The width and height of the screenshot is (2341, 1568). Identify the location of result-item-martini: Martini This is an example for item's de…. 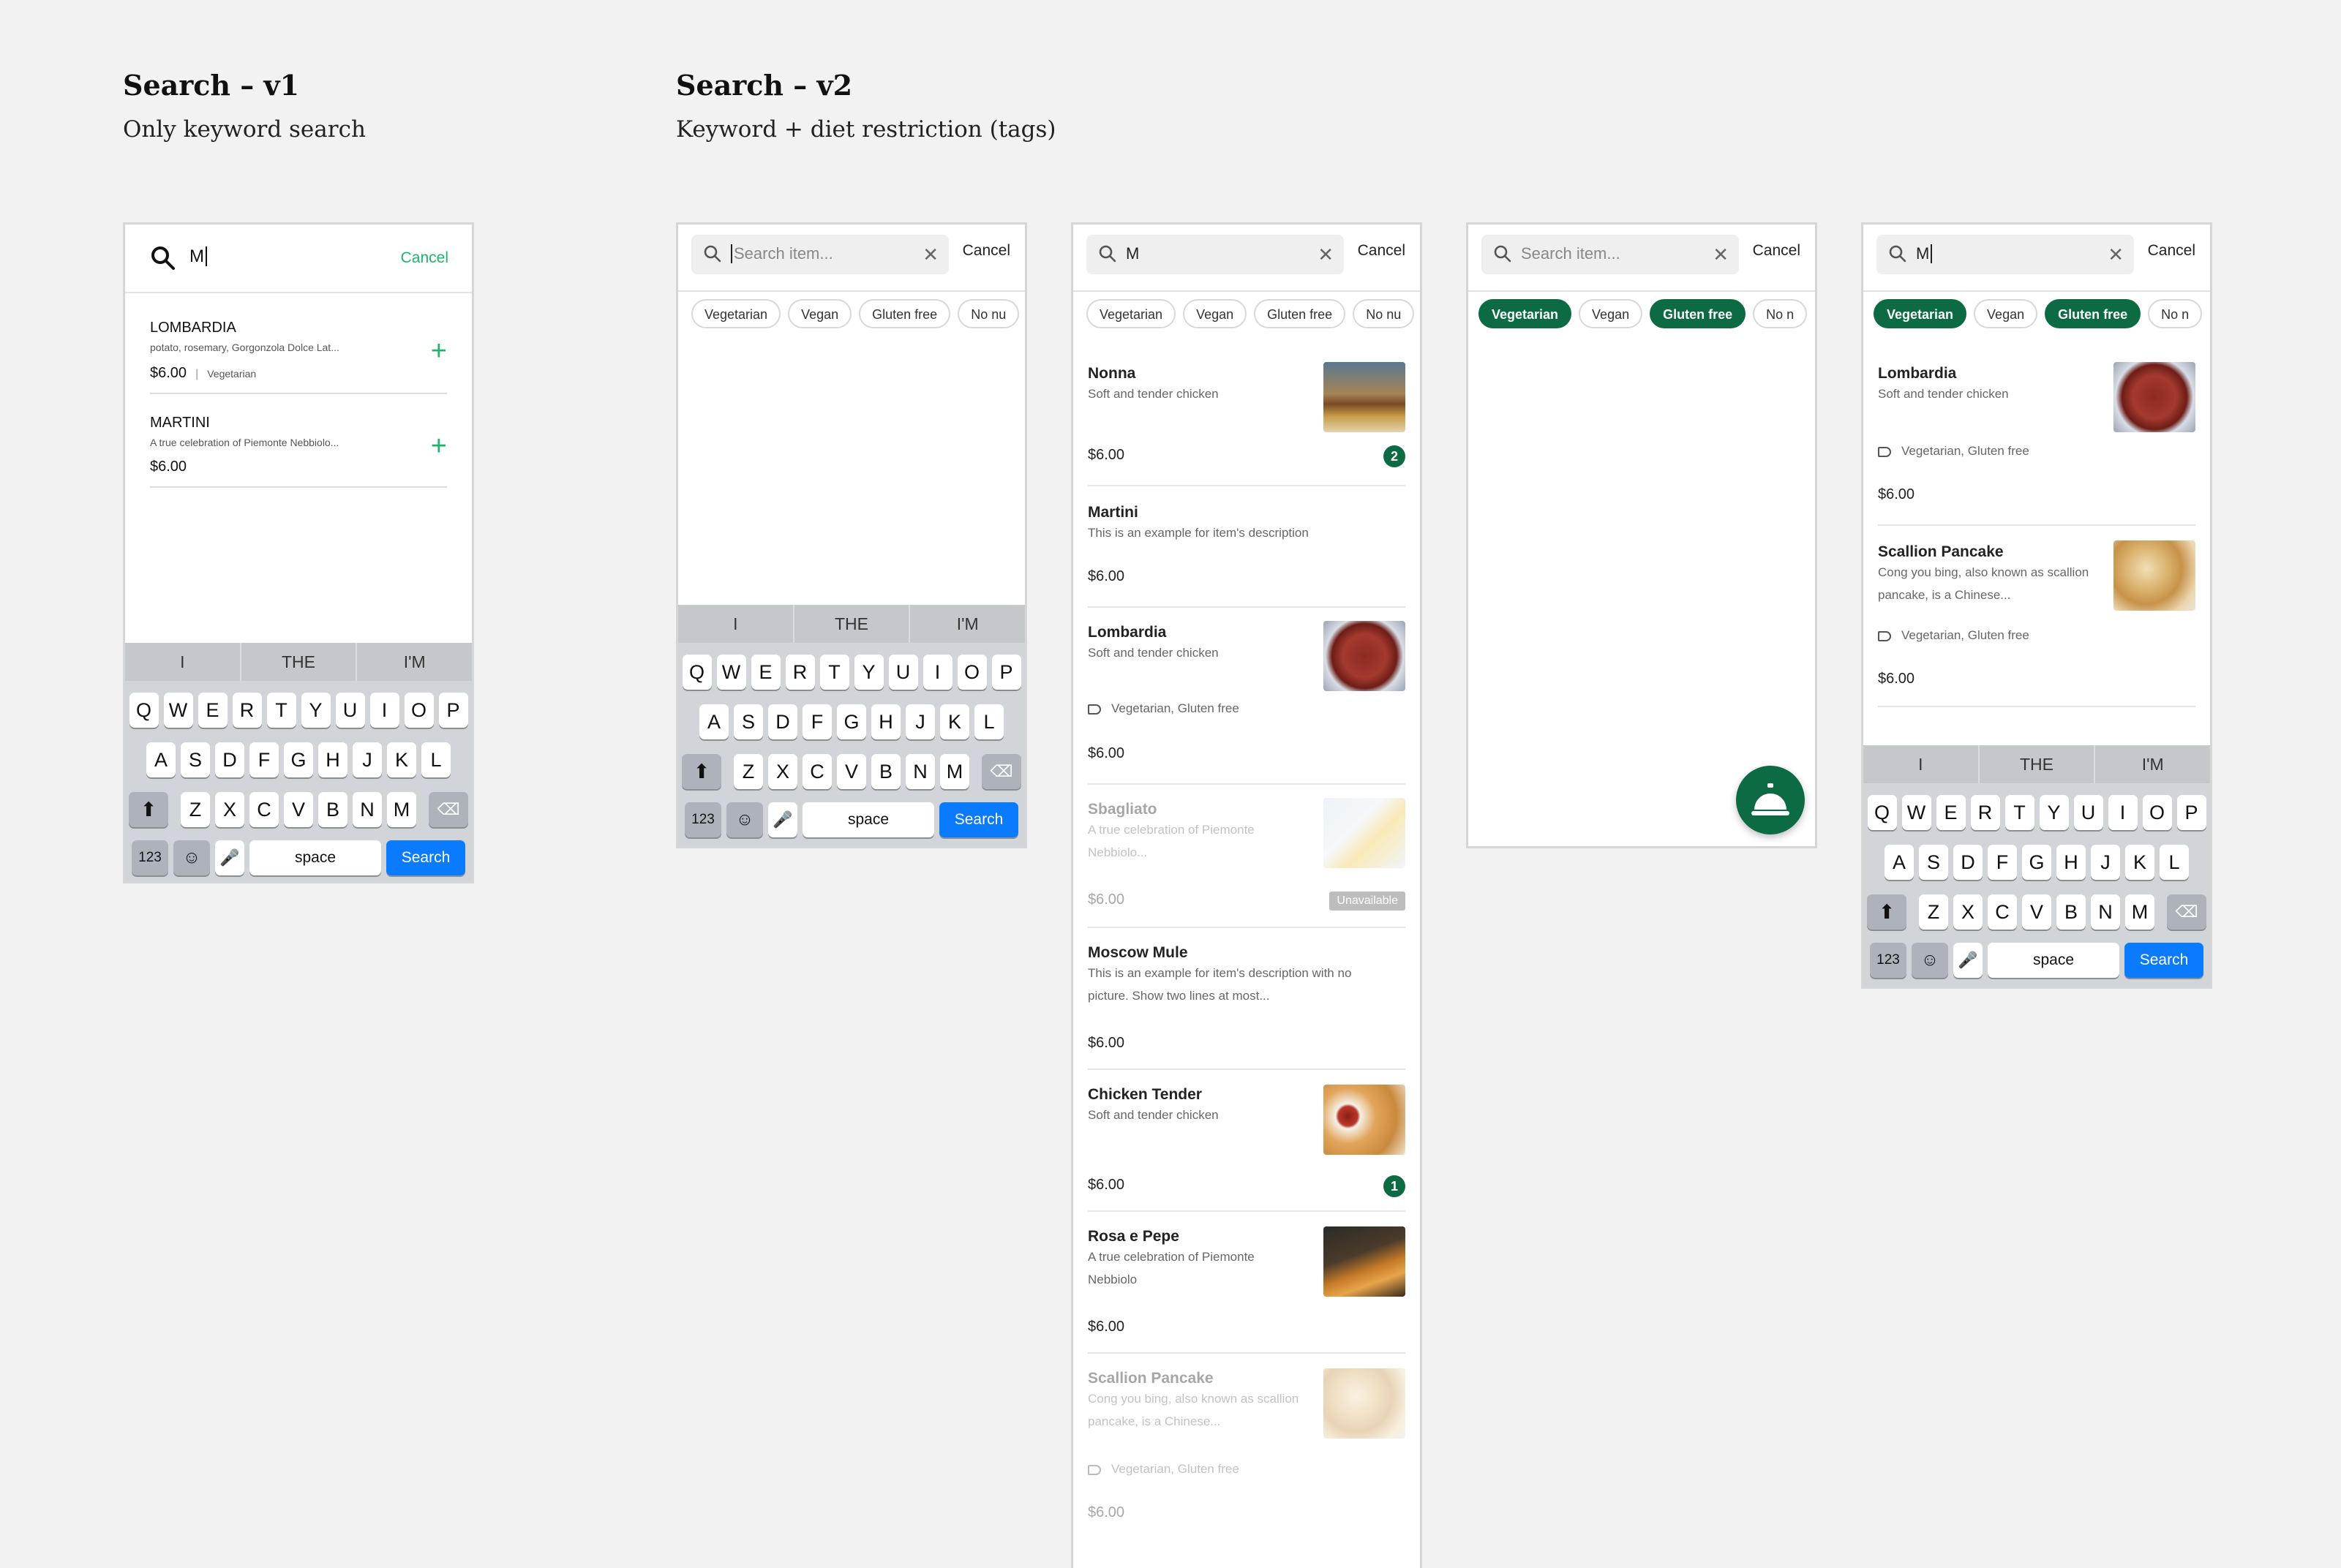
(1246, 547).